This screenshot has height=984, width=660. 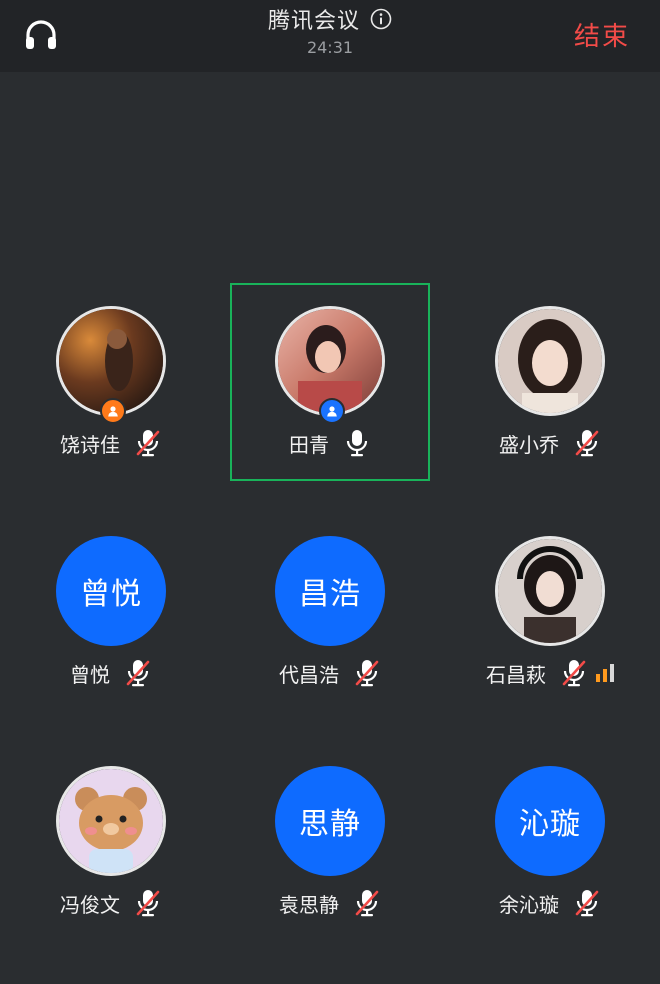 I want to click on avatar-text: 曾悦, so click(x=111, y=594).